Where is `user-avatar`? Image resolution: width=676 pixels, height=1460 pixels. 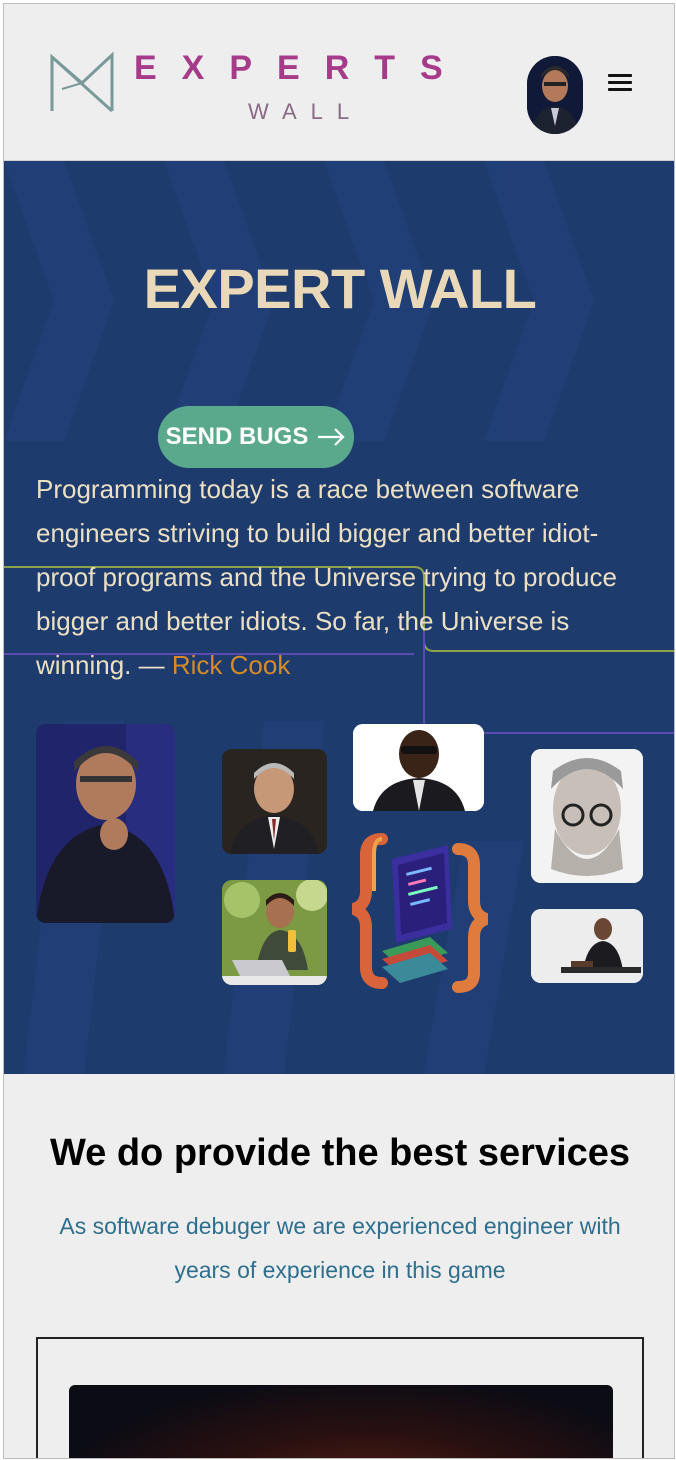
user-avatar is located at coordinates (555, 95).